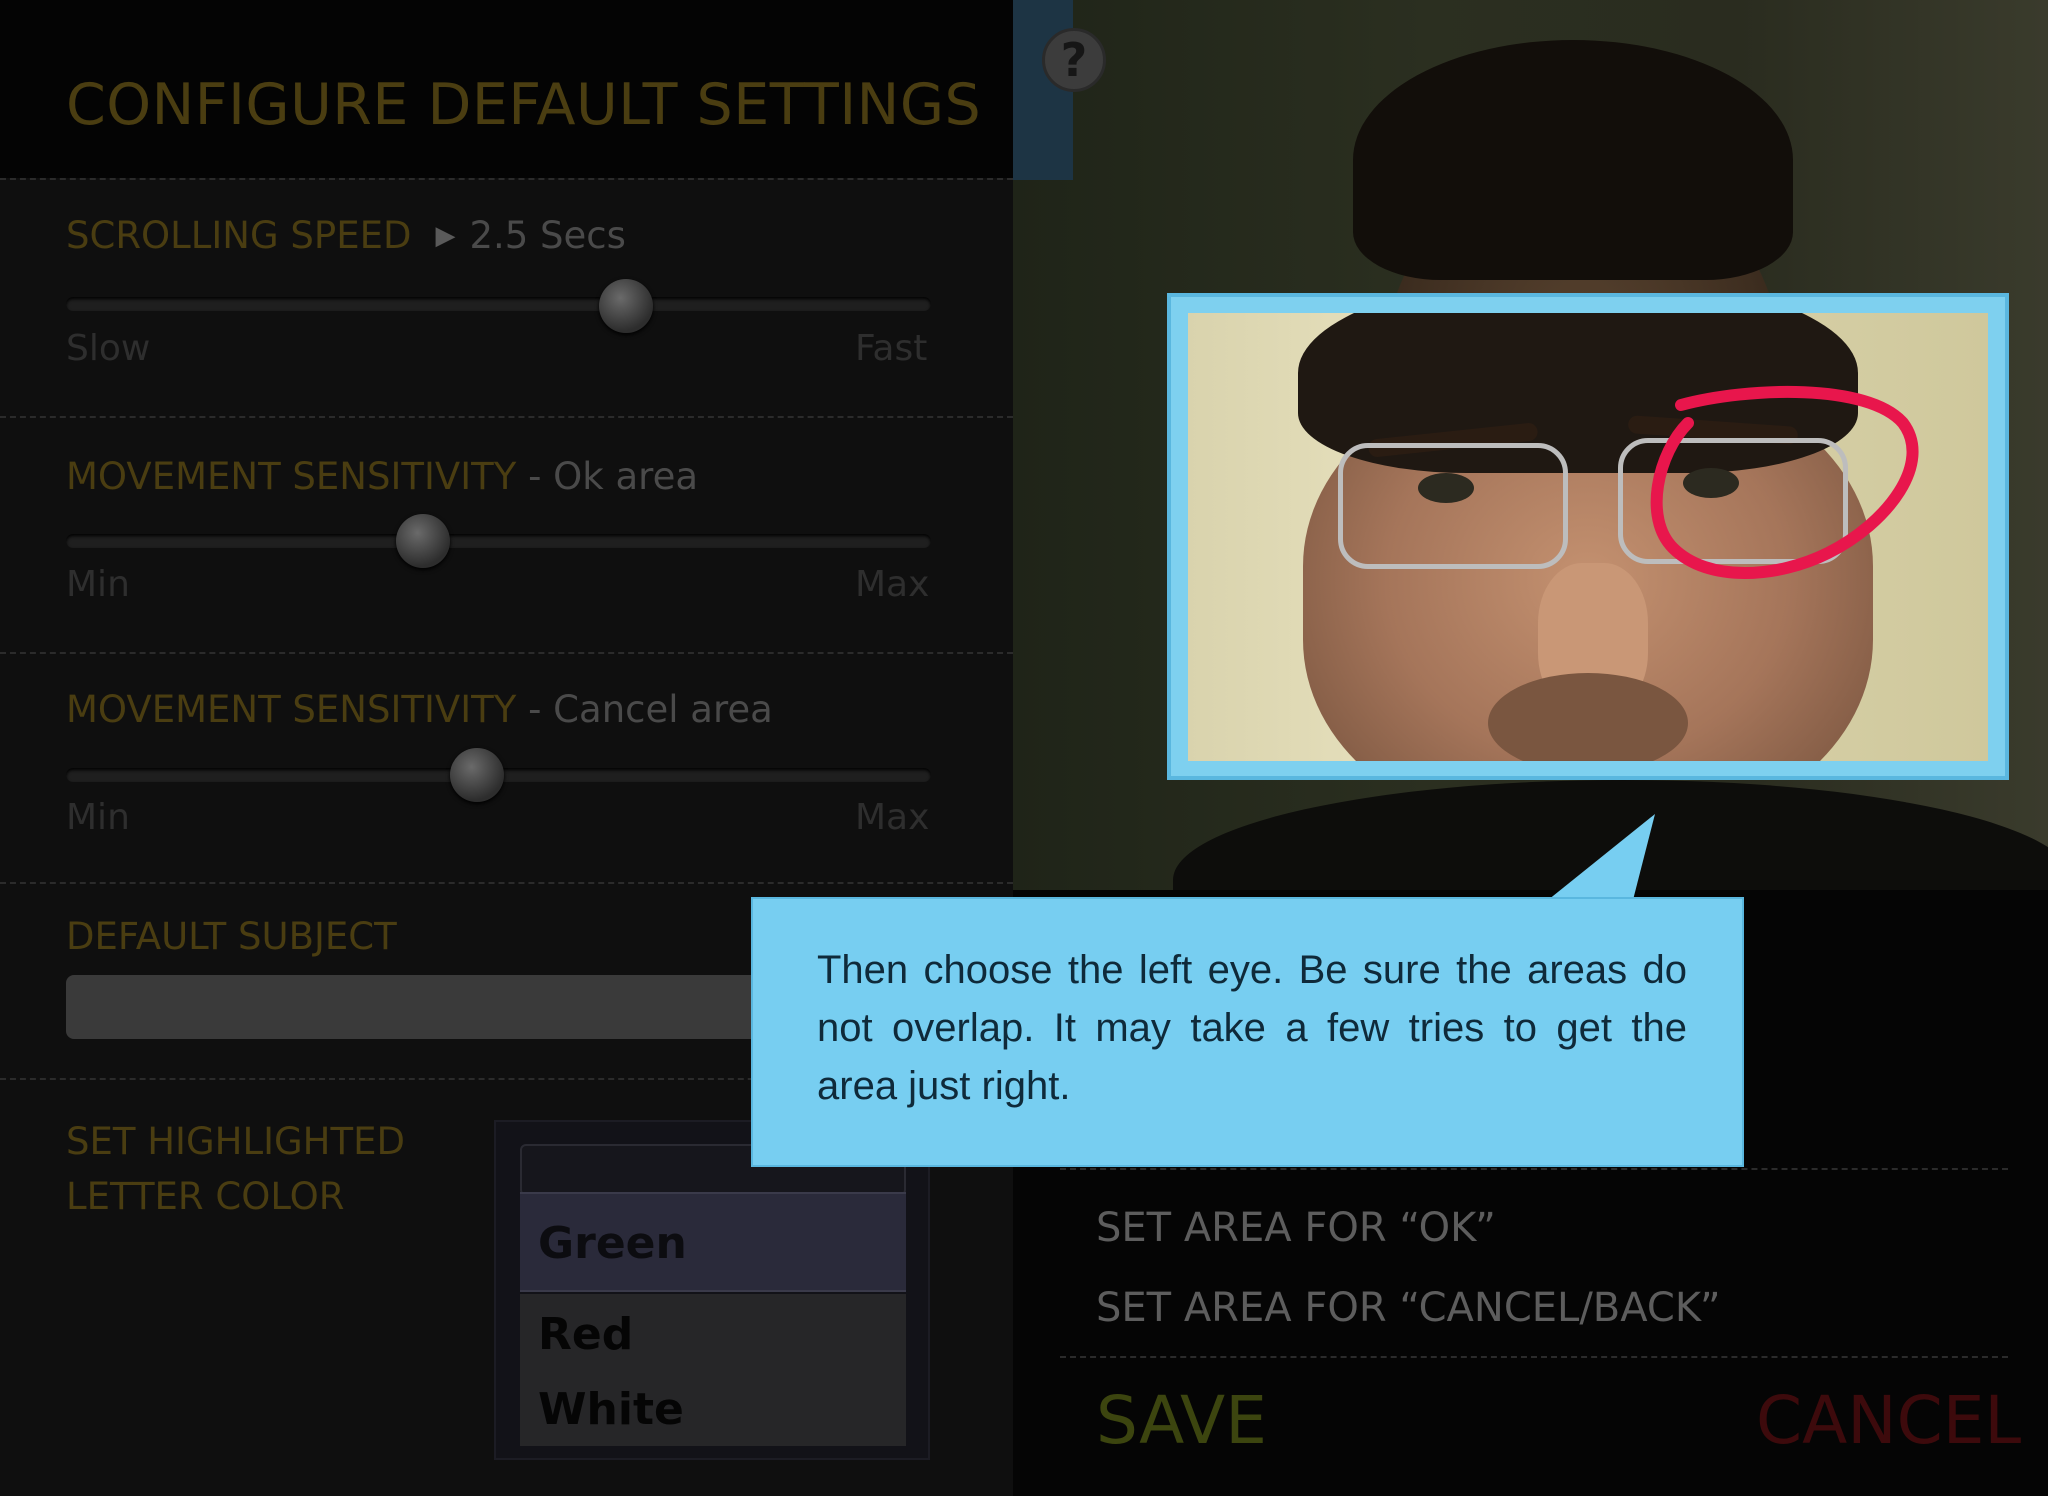 This screenshot has height=1496, width=2048. I want to click on help-icon: ?, so click(1074, 60).